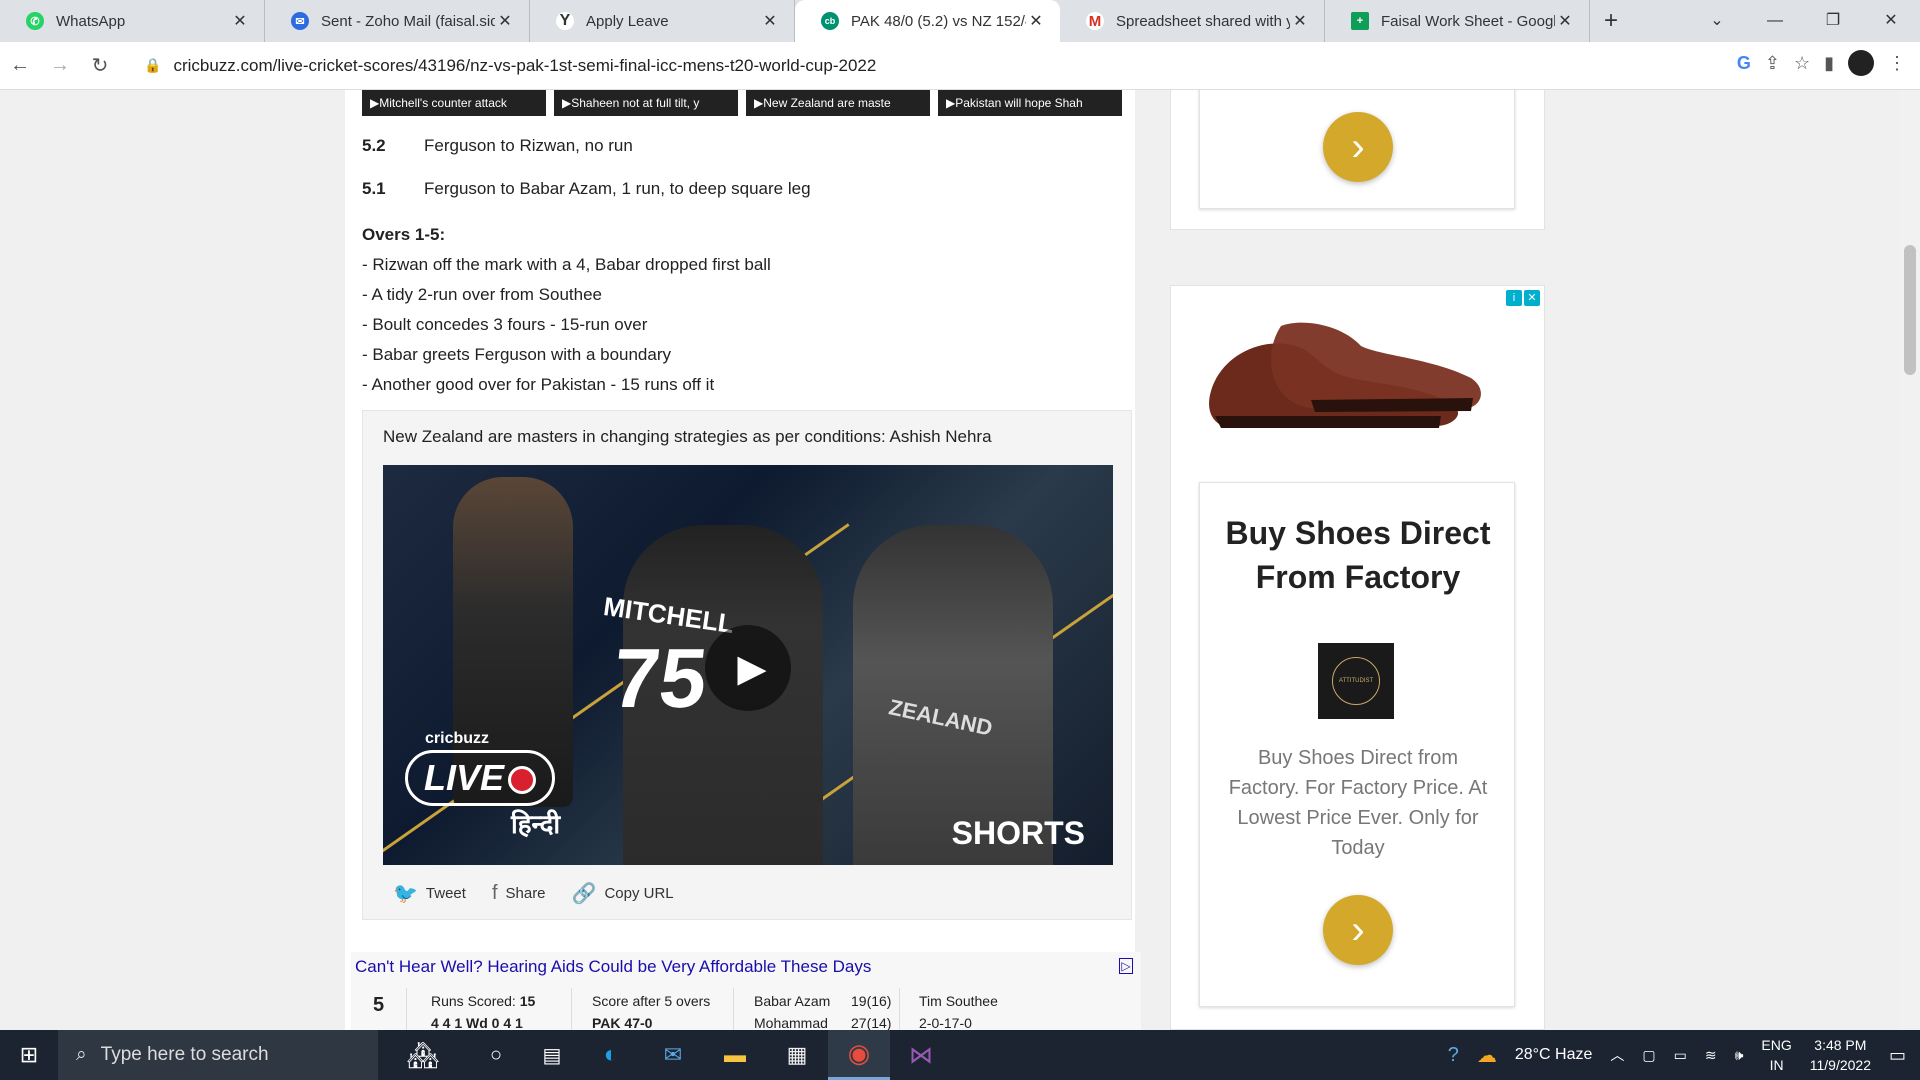 Image resolution: width=1920 pixels, height=1080 pixels. I want to click on ad-container: ›, so click(1357, 160).